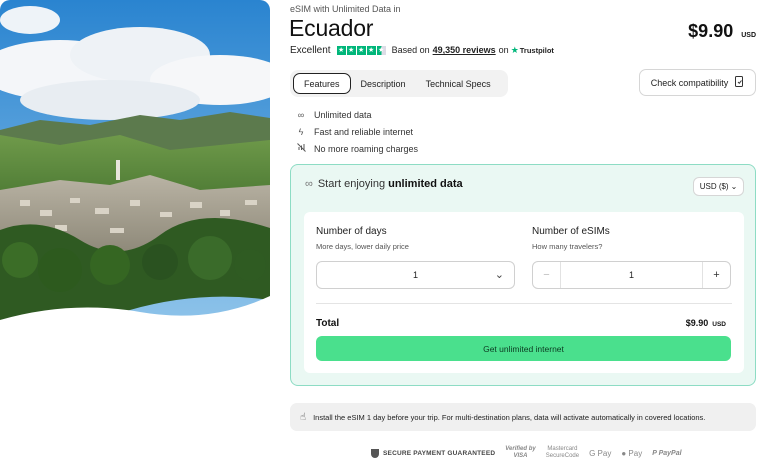 The image size is (768, 469). I want to click on shield-icon, so click(375, 453).